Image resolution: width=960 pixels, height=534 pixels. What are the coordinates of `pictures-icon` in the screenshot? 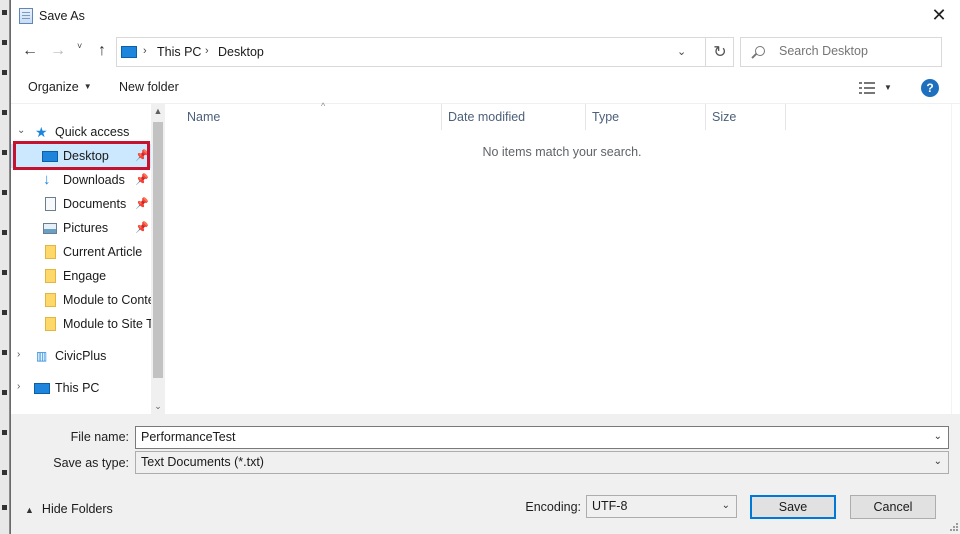 It's located at (50, 228).